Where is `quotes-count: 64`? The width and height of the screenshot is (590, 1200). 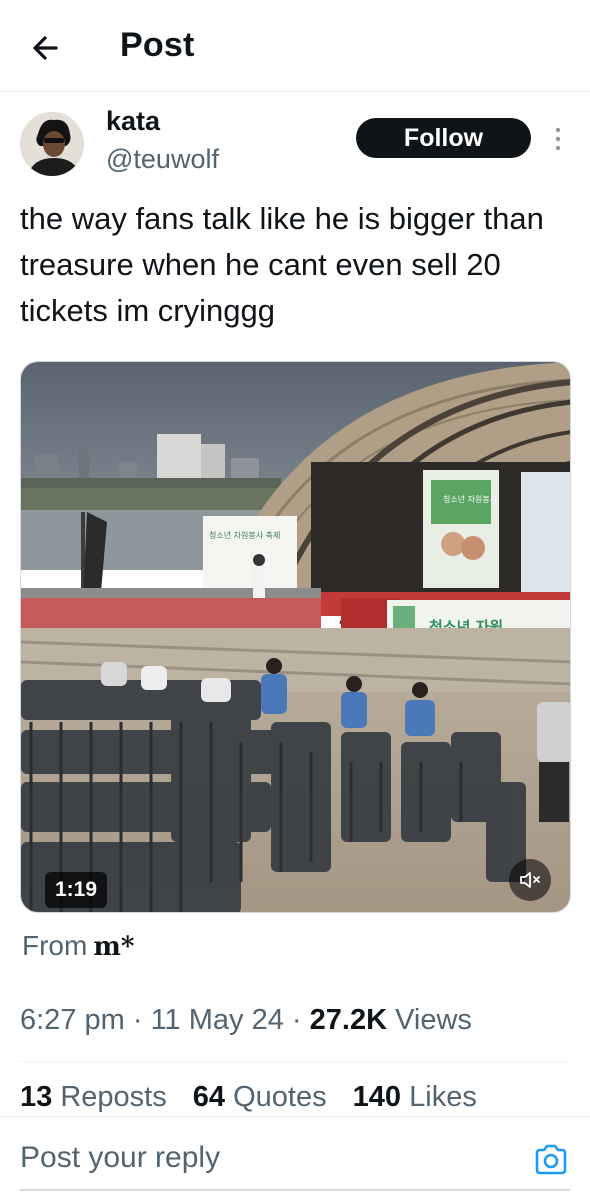 quotes-count: 64 is located at coordinates (209, 1097).